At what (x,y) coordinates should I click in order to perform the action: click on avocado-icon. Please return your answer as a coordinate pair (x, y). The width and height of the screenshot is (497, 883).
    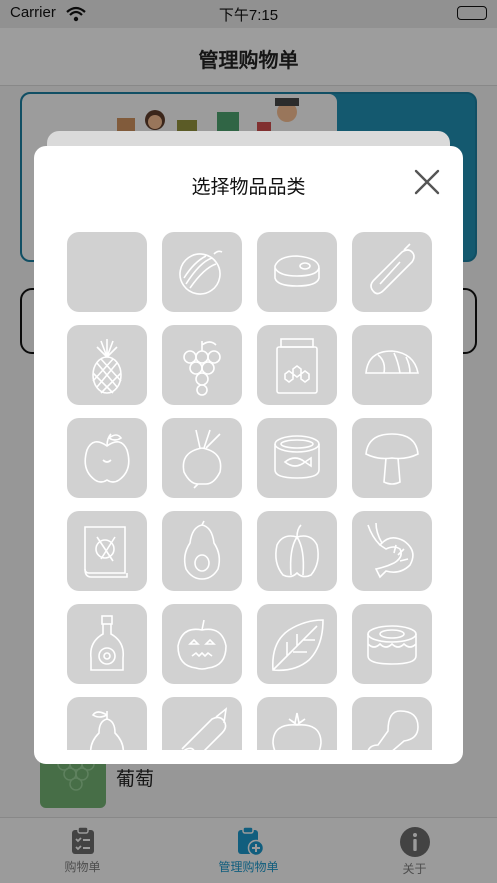
    Looking at the image, I should click on (202, 550).